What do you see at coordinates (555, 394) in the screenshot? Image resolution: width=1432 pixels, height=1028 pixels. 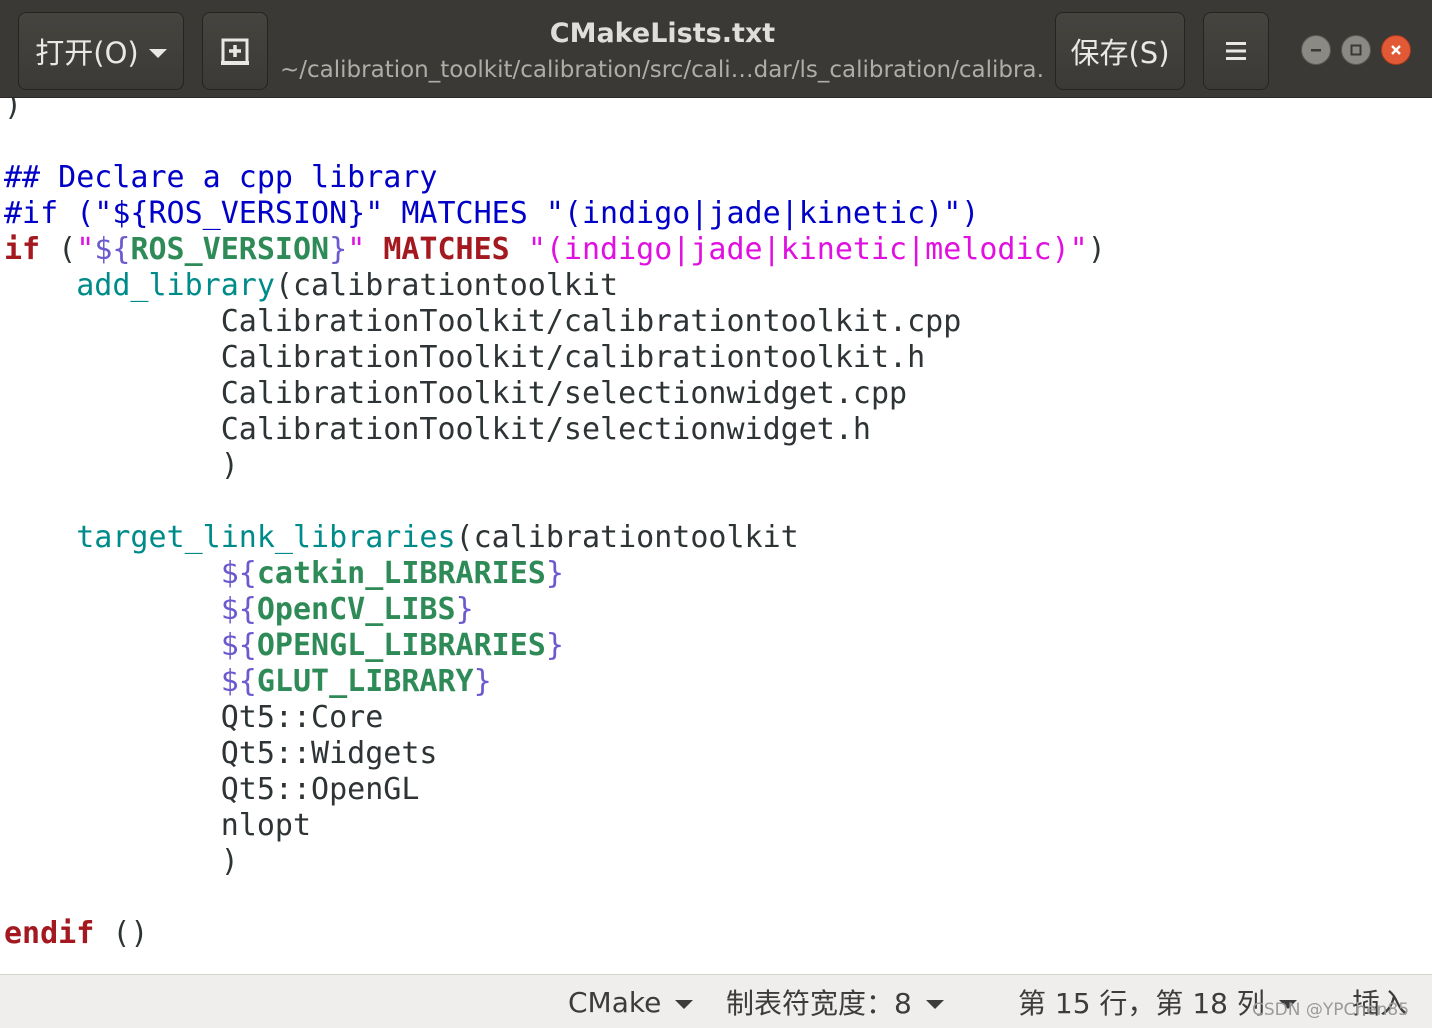 I see `code-line: CalibrationToolkit/selectionwidget.cpp` at bounding box center [555, 394].